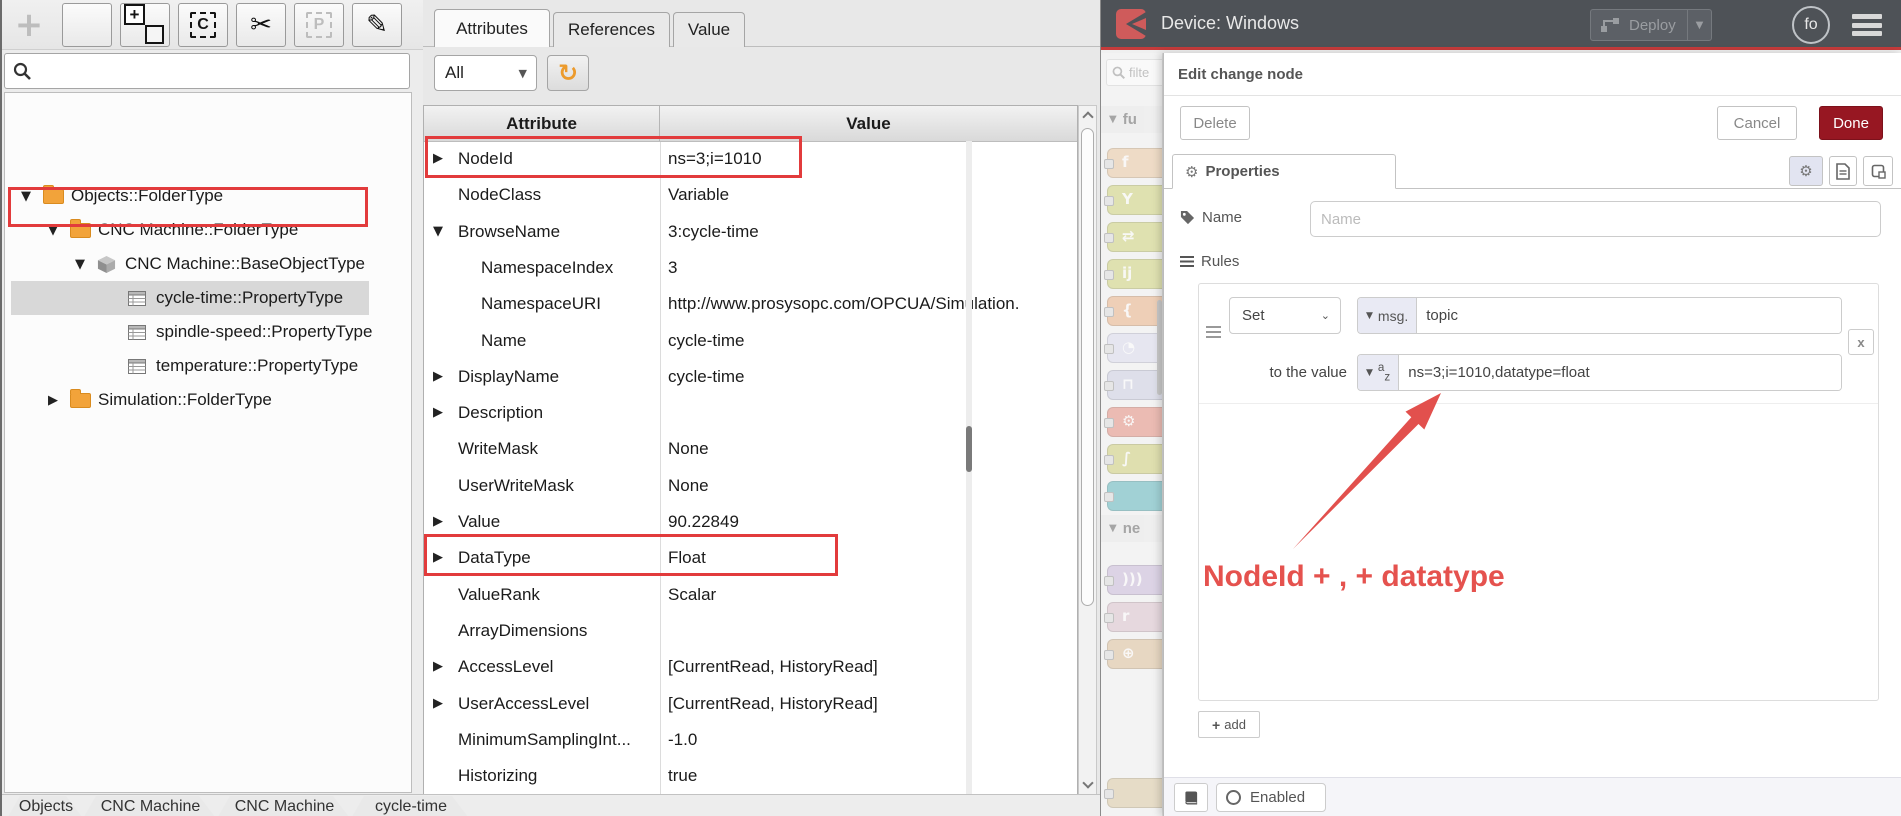 The image size is (1901, 816). I want to click on rule-action-select: Set ⌄, so click(1285, 315).